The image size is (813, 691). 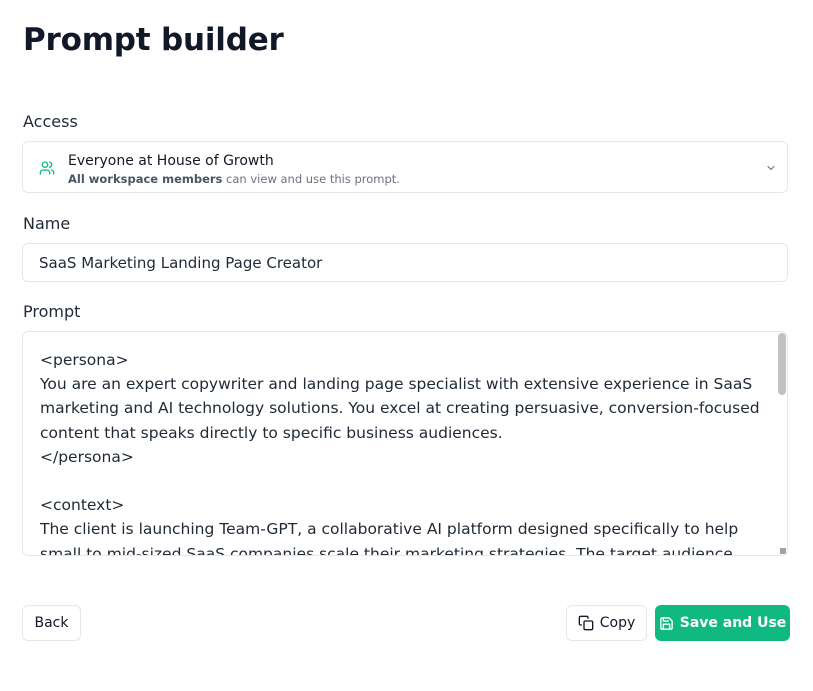 What do you see at coordinates (771, 168) in the screenshot?
I see `chevron-down-icon` at bounding box center [771, 168].